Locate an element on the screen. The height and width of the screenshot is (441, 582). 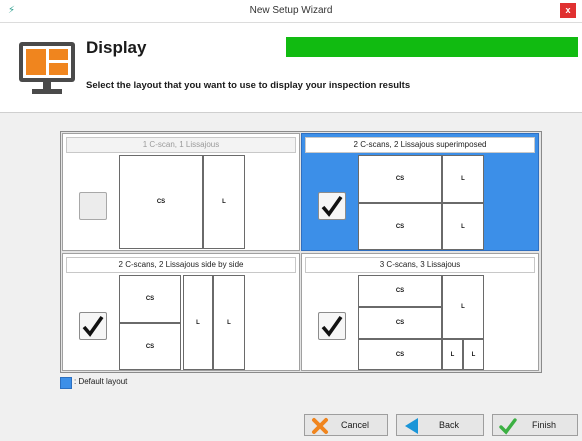
wizard-footer: Cancel Back Finish is located at coordinates (291, 423).